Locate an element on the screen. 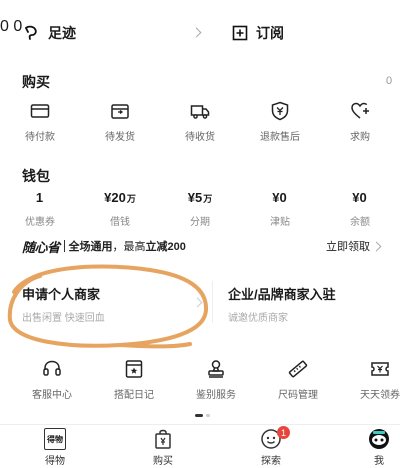 This screenshot has height=468, width=400. page-indicator is located at coordinates (202, 415).